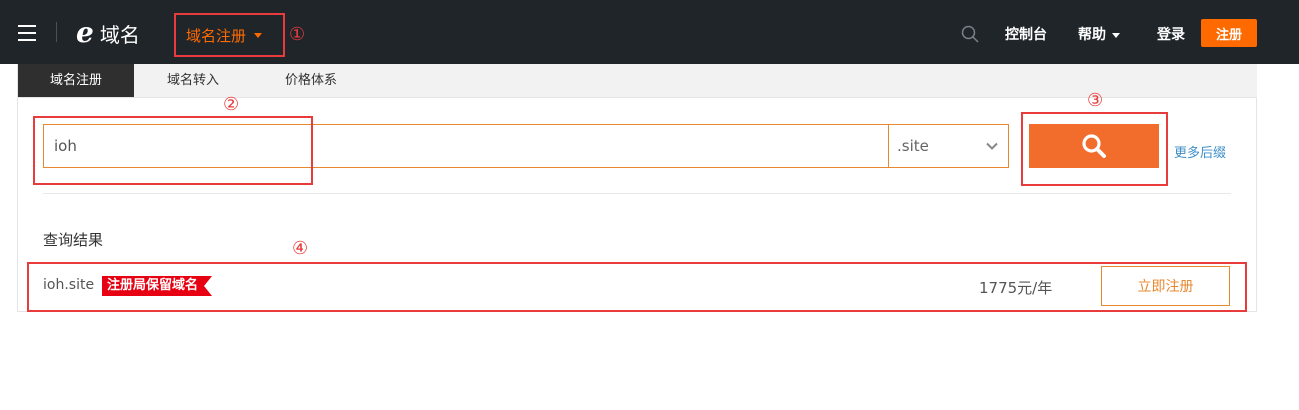  I want to click on nav-domain-registration-dropdown: 域名注册, so click(230, 35).